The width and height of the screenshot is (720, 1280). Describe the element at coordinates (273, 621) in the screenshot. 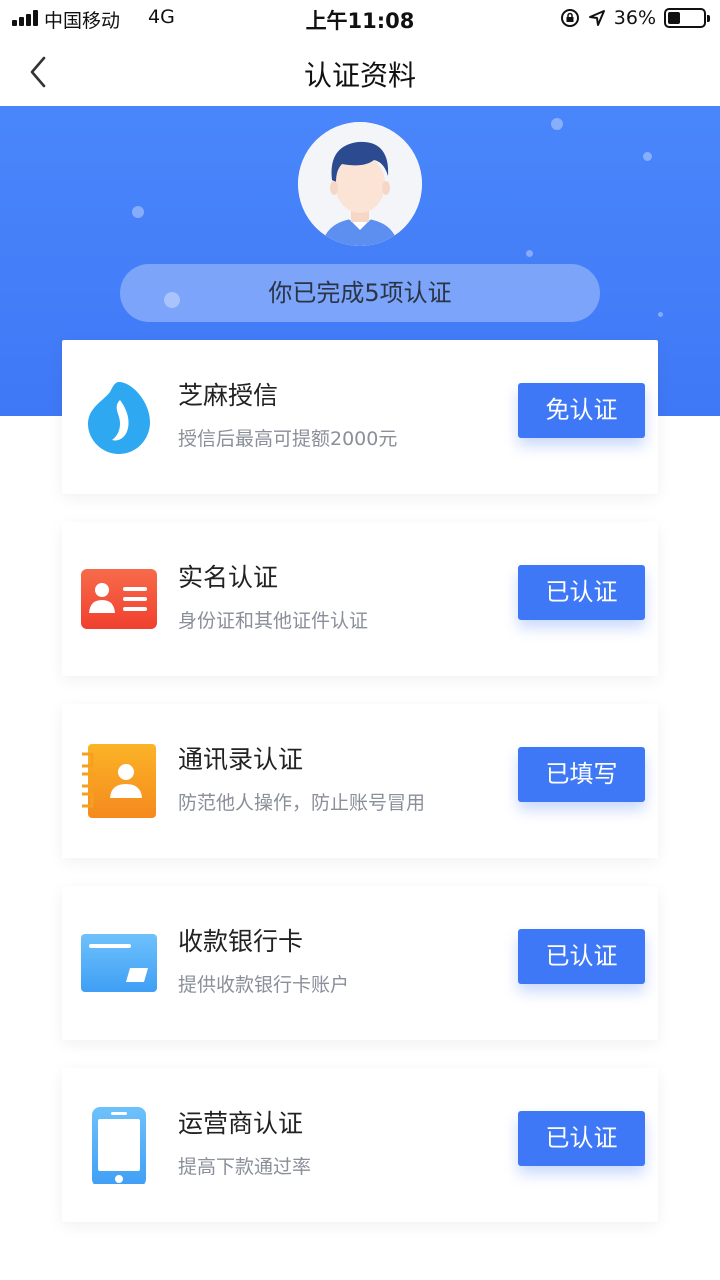

I see `item-description: 身份证和其他证件认证` at that location.